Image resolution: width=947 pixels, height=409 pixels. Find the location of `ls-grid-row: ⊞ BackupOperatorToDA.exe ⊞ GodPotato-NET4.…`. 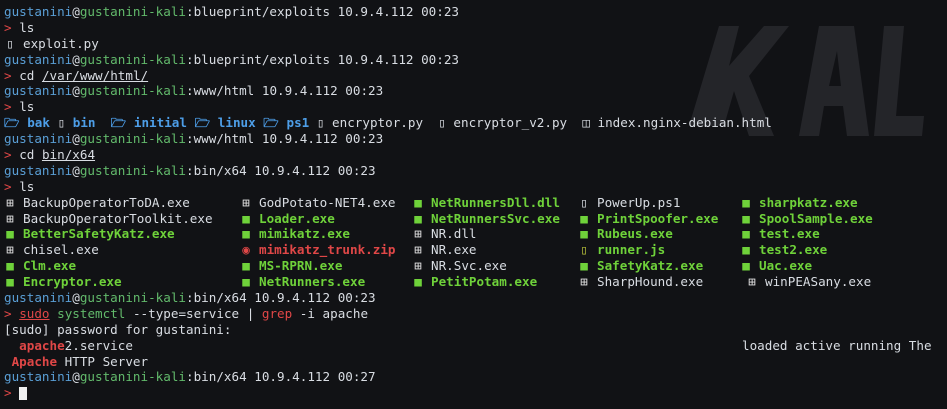

ls-grid-row: ⊞ BackupOperatorToDA.exe ⊞ GodPotato-NET4.… is located at coordinates (475, 203).